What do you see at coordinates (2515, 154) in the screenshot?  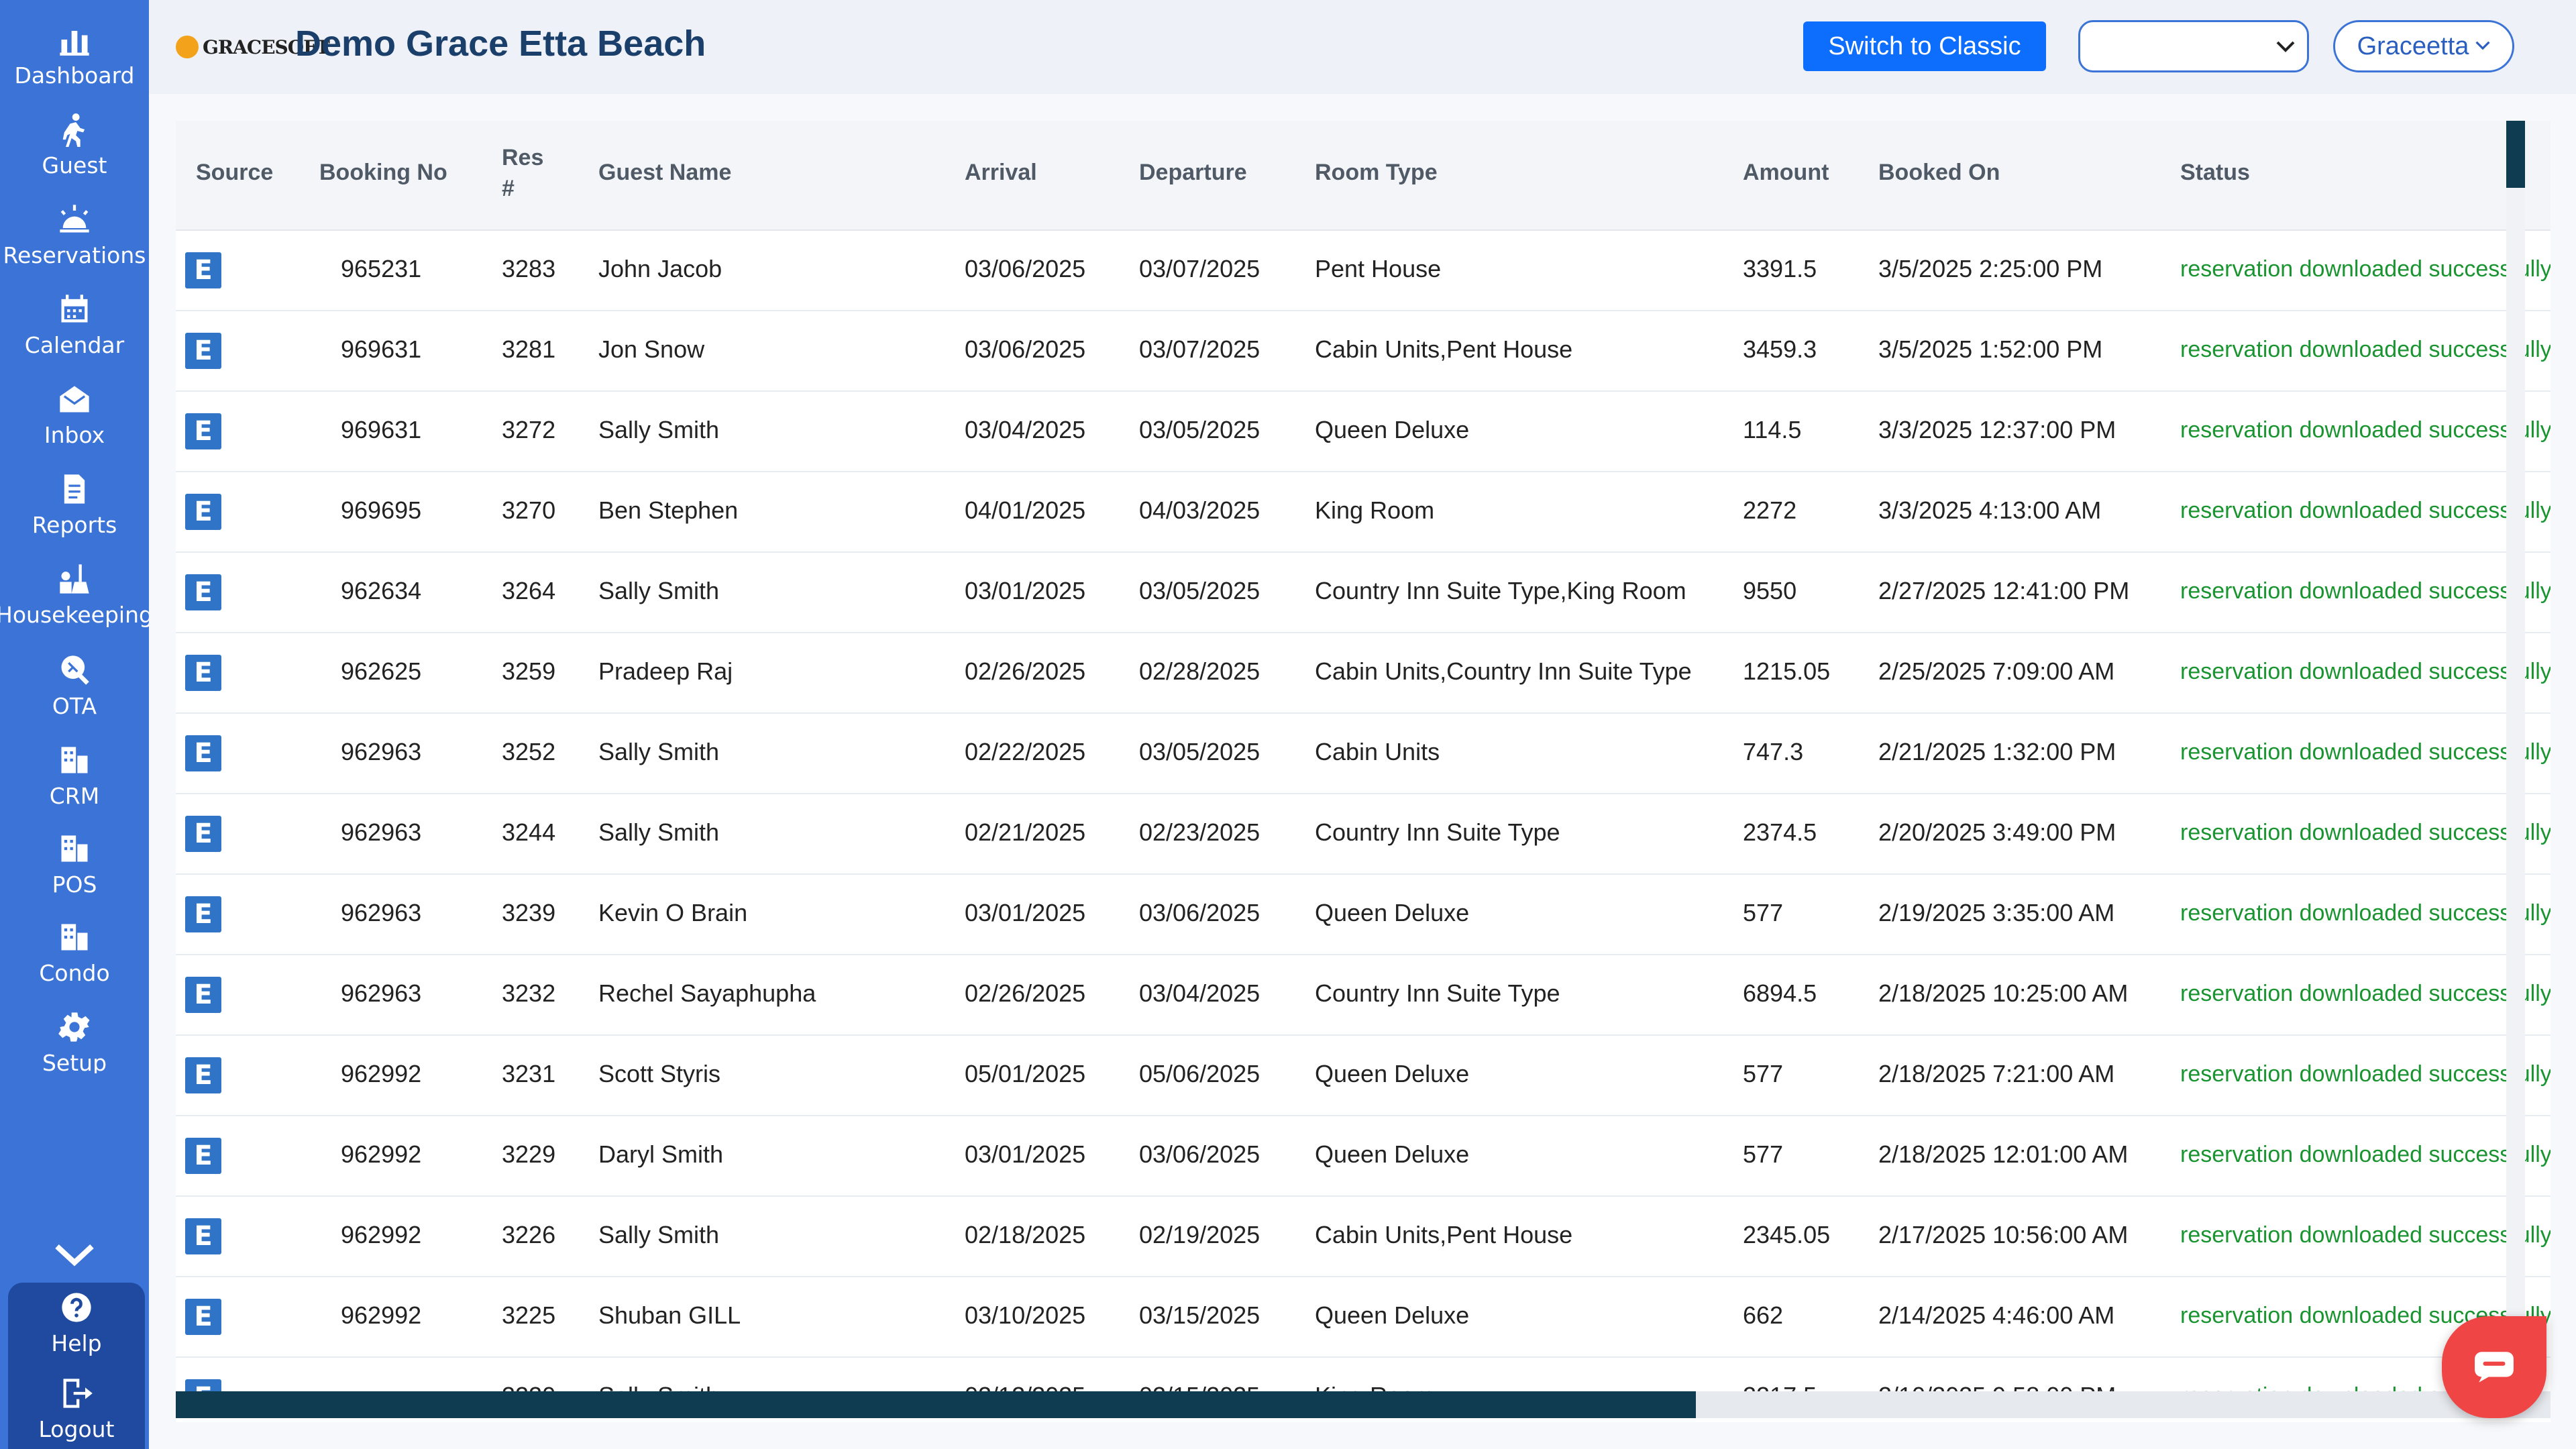 I see `vertical-scrollbar-thumb` at bounding box center [2515, 154].